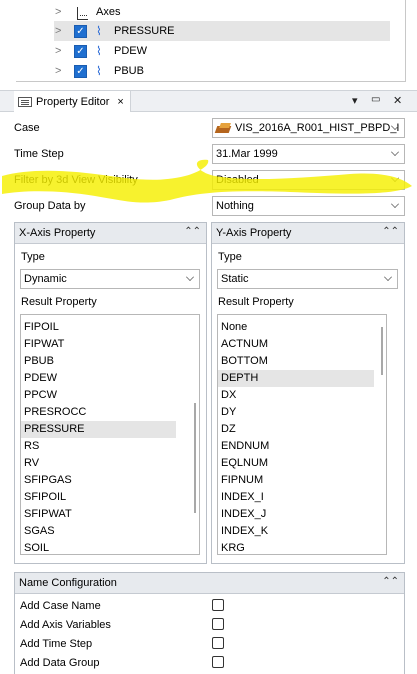 Image resolution: width=417 pixels, height=674 pixels. I want to click on y-type-select: Static, so click(307, 279).